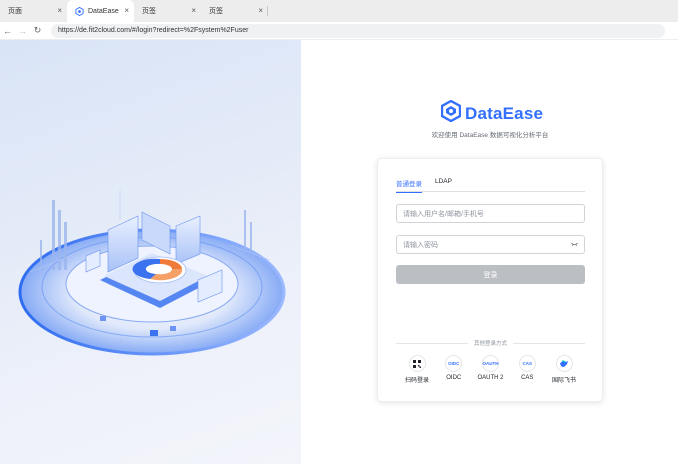 The height and width of the screenshot is (464, 678). What do you see at coordinates (103, 11) in the screenshot?
I see `tab-label: DataEase` at bounding box center [103, 11].